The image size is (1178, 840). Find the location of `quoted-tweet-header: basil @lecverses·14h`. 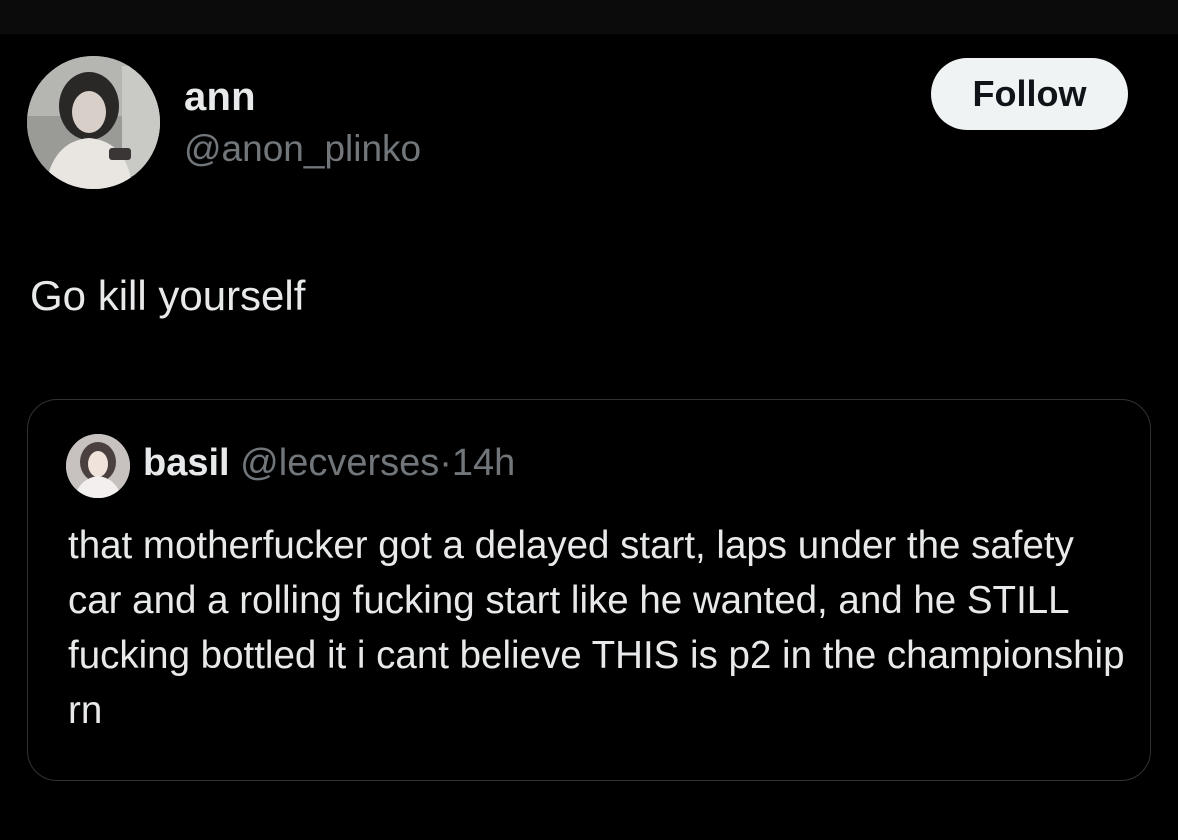

quoted-tweet-header: basil @lecverses·14h is located at coordinates (329, 463).